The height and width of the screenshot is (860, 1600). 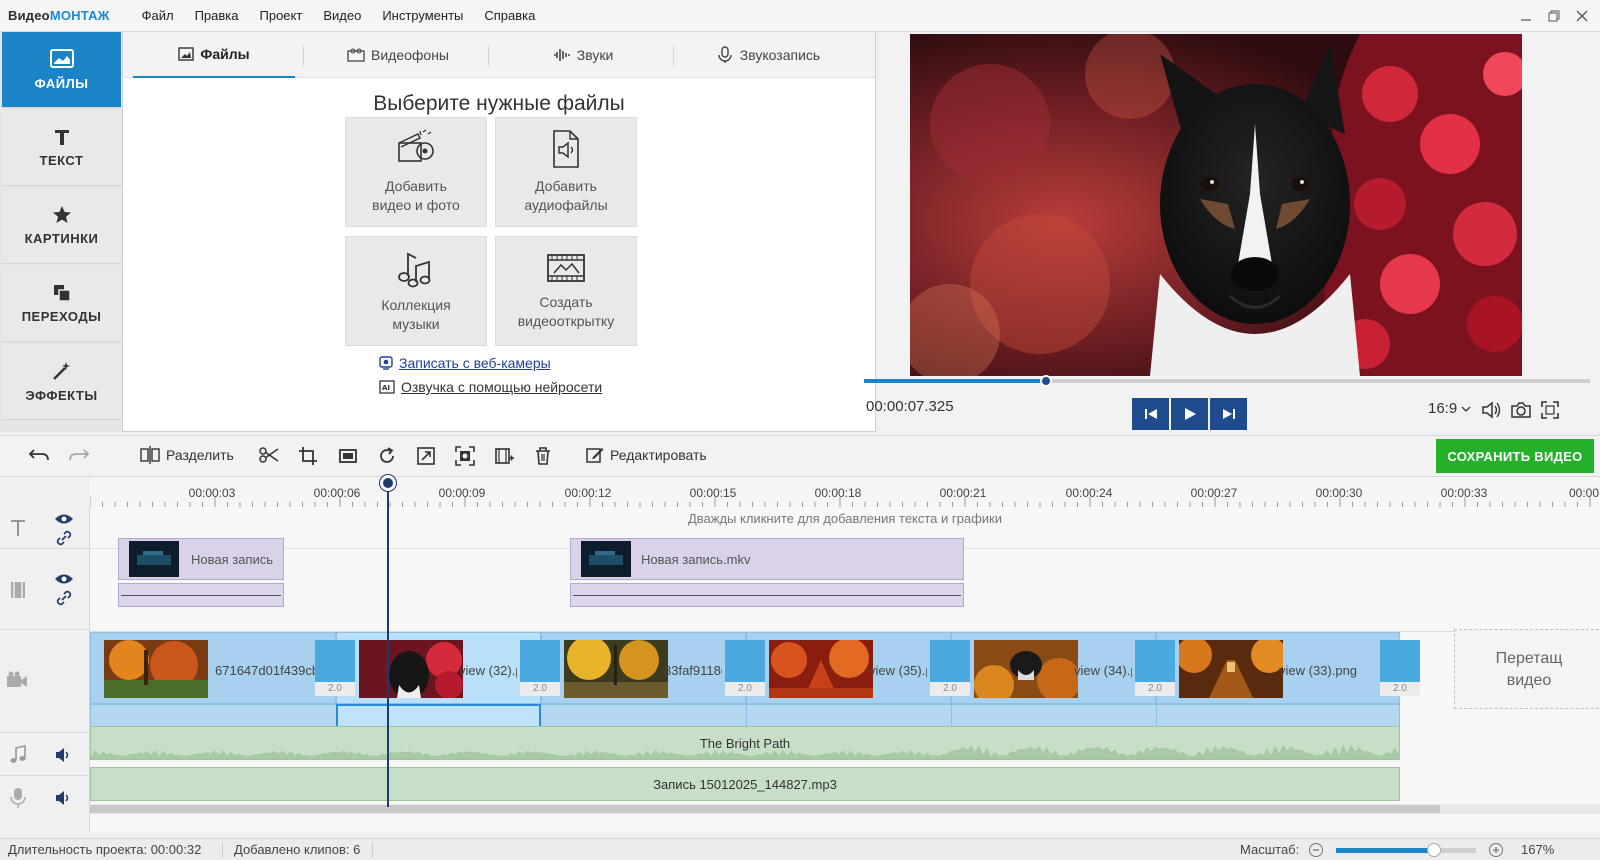 What do you see at coordinates (1434, 850) in the screenshot?
I see `zoom-slider-handle` at bounding box center [1434, 850].